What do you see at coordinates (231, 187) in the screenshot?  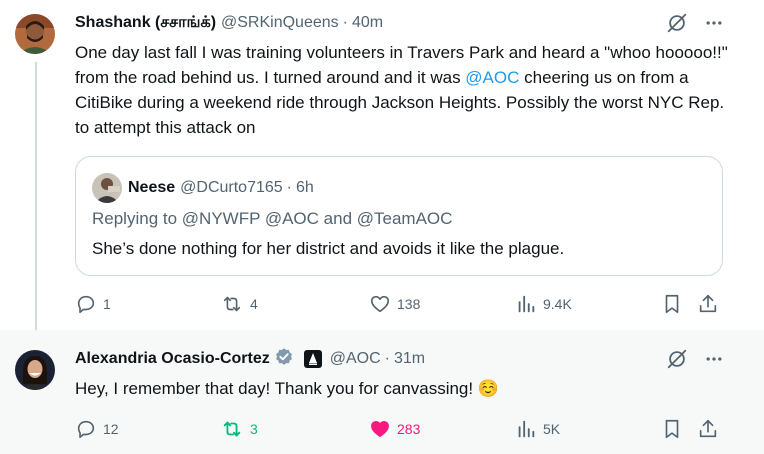 I see `quoted-author-handle: @DCurto7165` at bounding box center [231, 187].